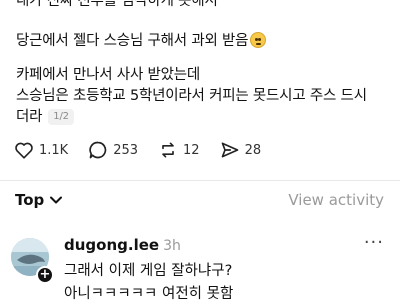  What do you see at coordinates (374, 243) in the screenshot?
I see `more-options-icon: ···` at bounding box center [374, 243].